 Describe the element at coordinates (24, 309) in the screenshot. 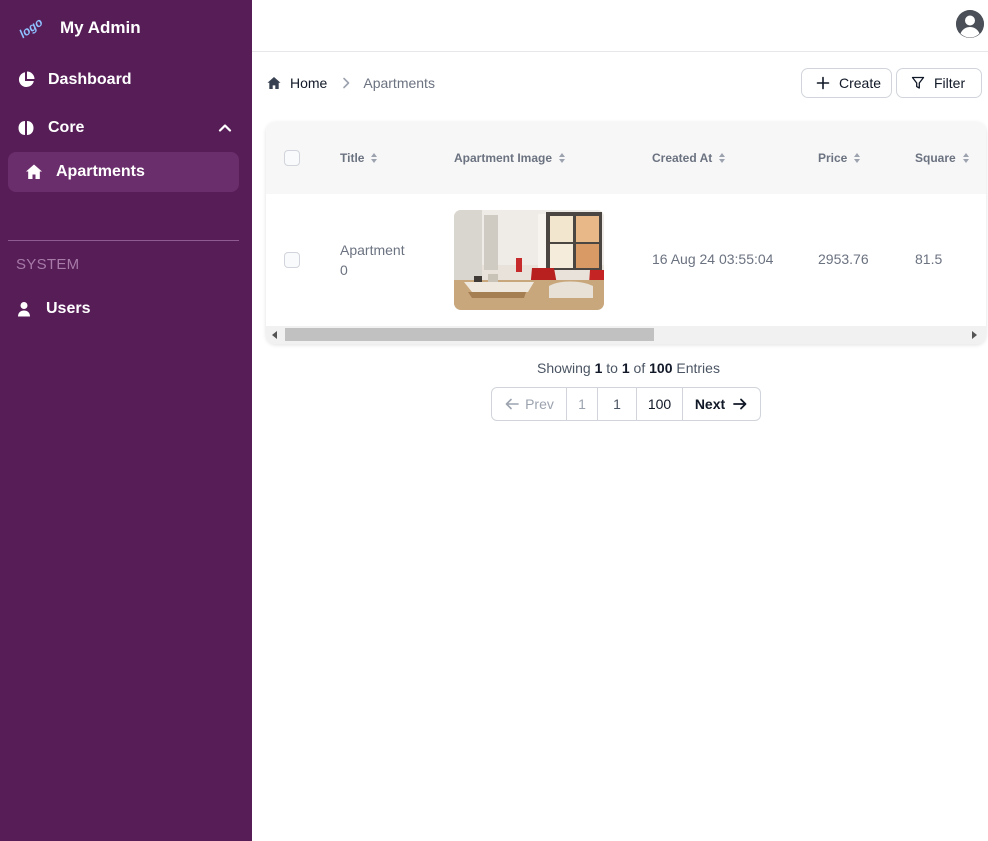

I see `user-icon` at that location.